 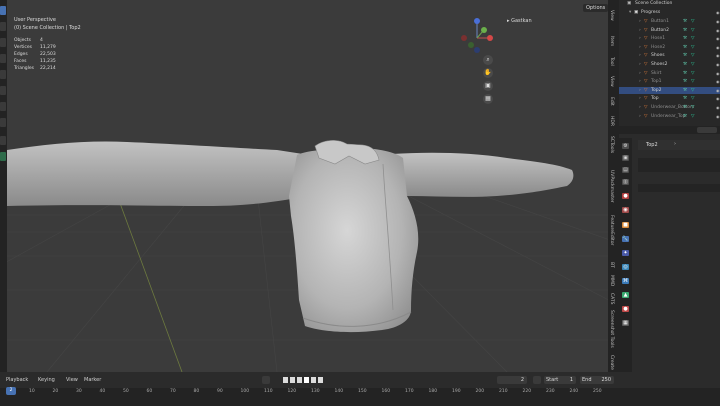 I want to click on outliner-item: › ▽ Underwear_Top ⚒ ▽ ◉, so click(x=669, y=116).